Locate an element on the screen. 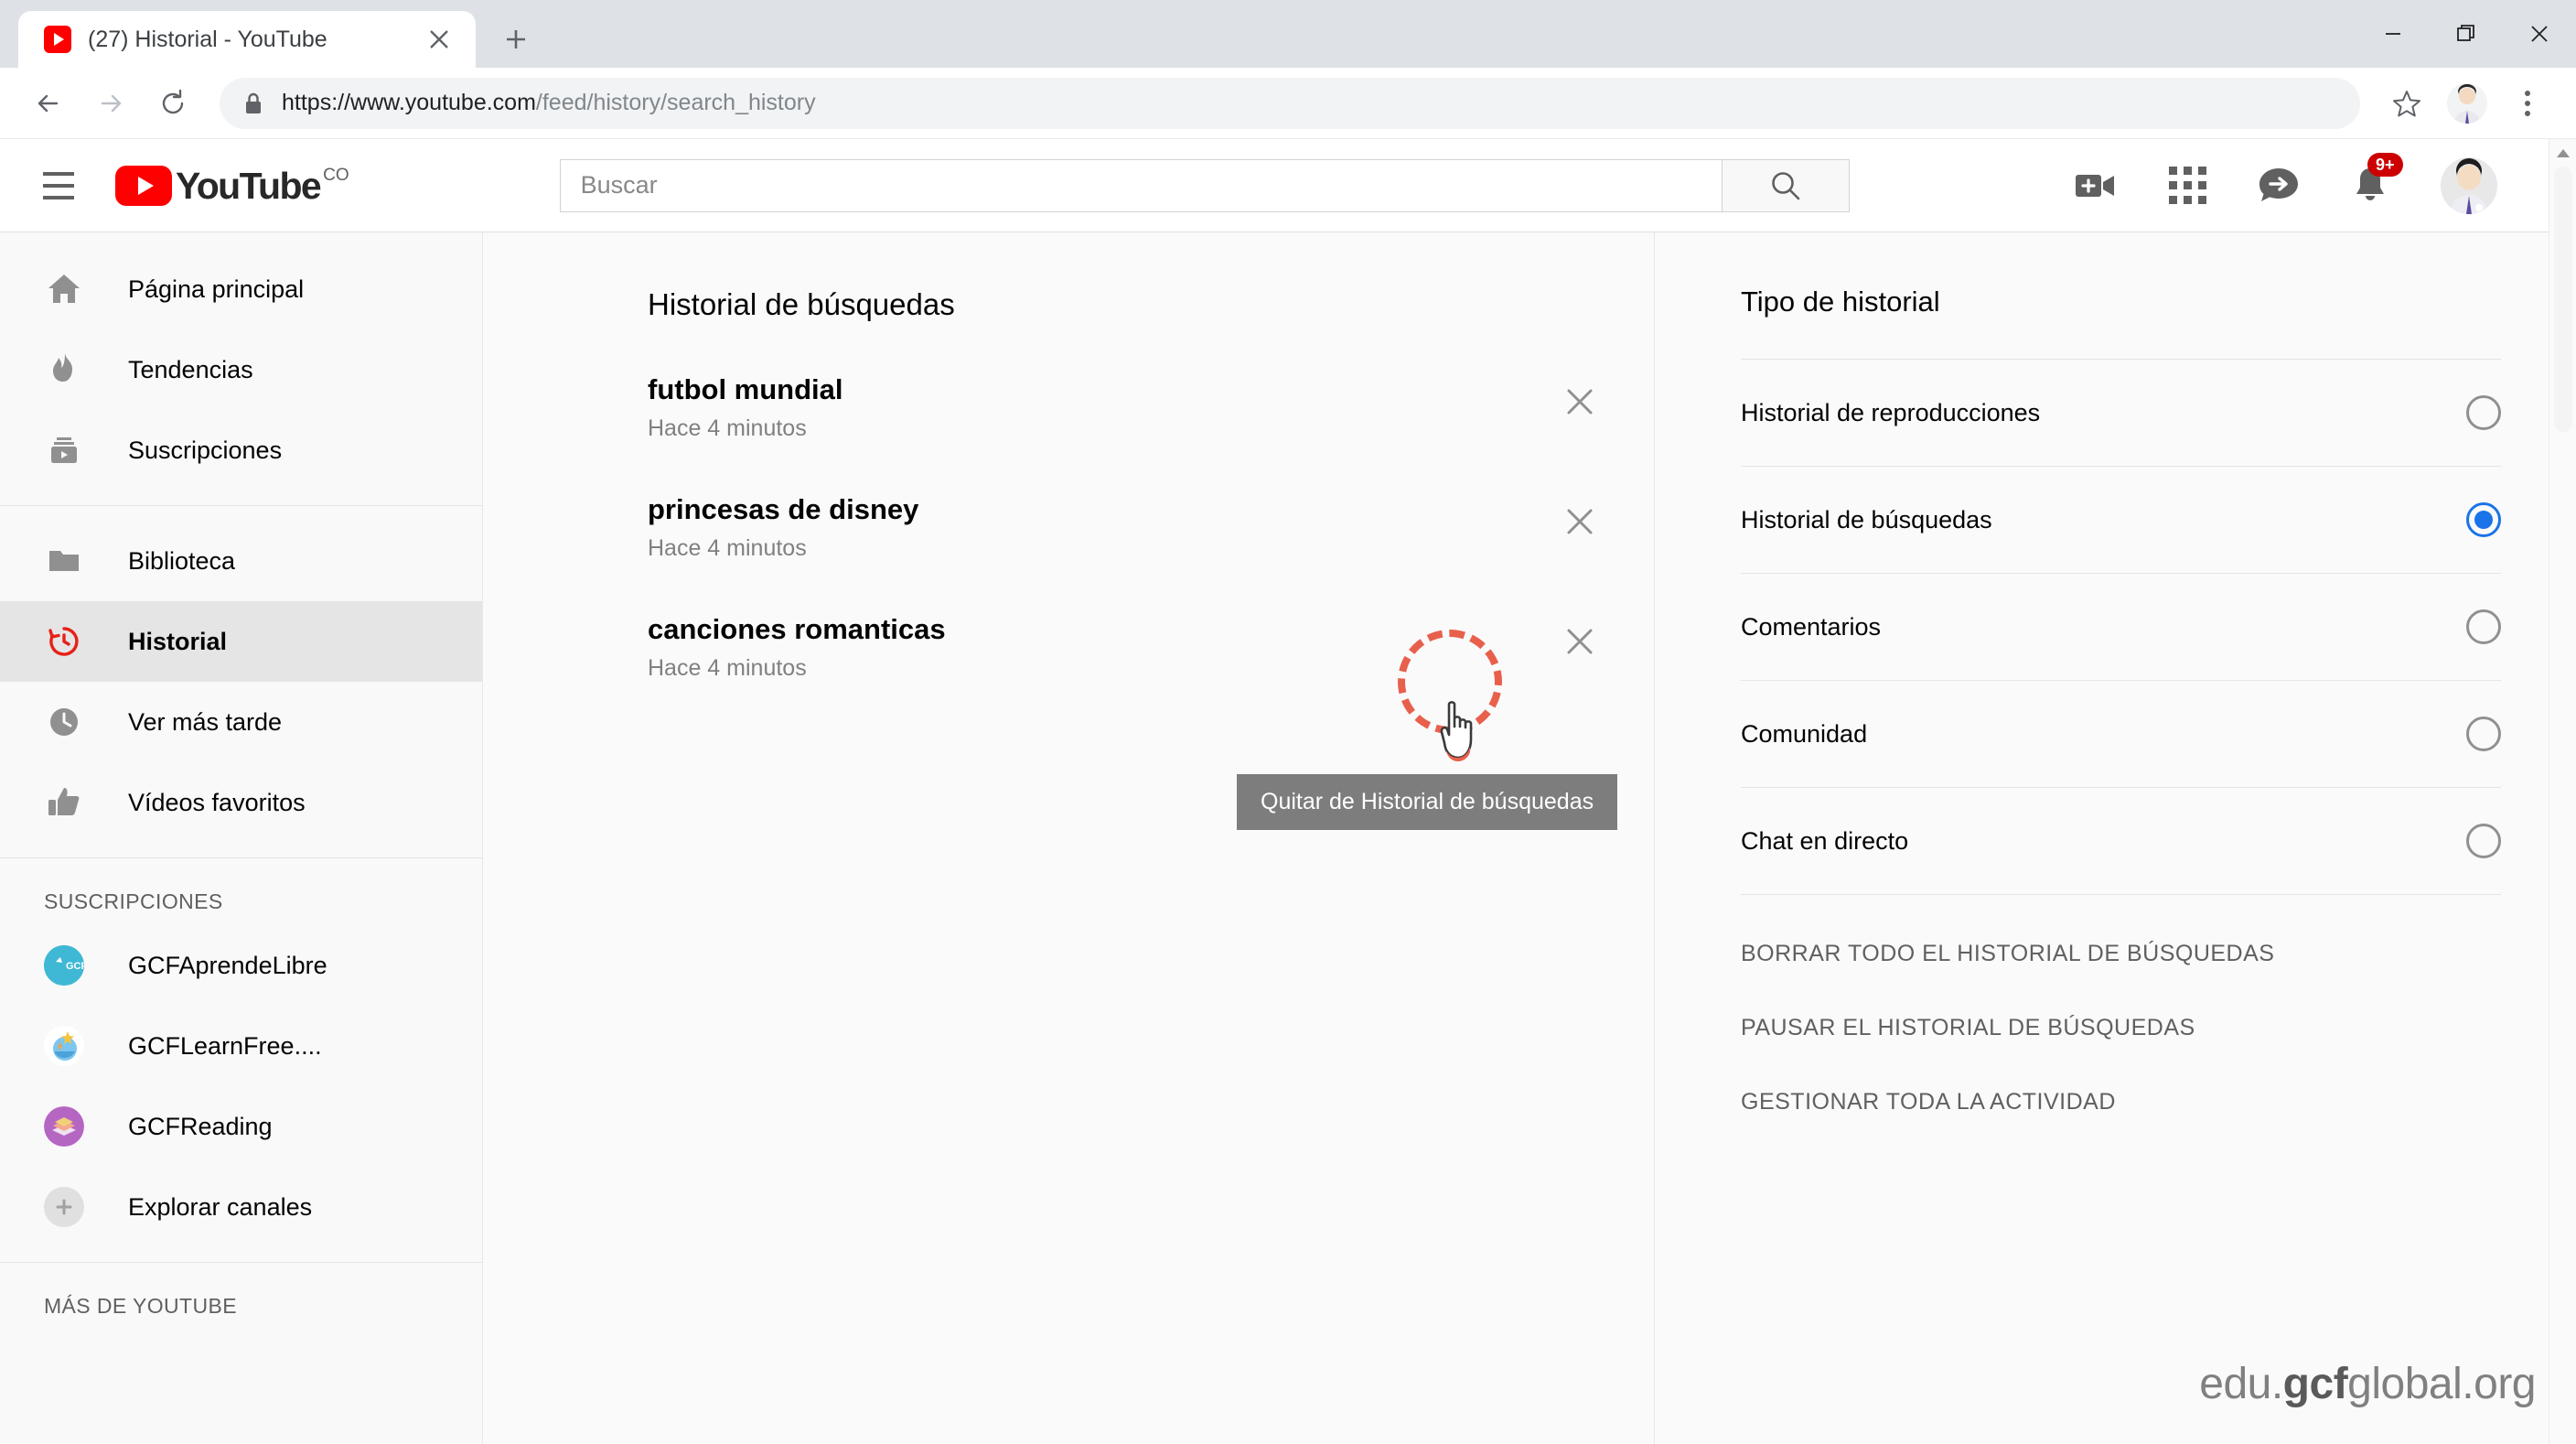  manage-all-activity-link: GESTIONAR TODA LA ACTIVIDAD is located at coordinates (2121, 1102).